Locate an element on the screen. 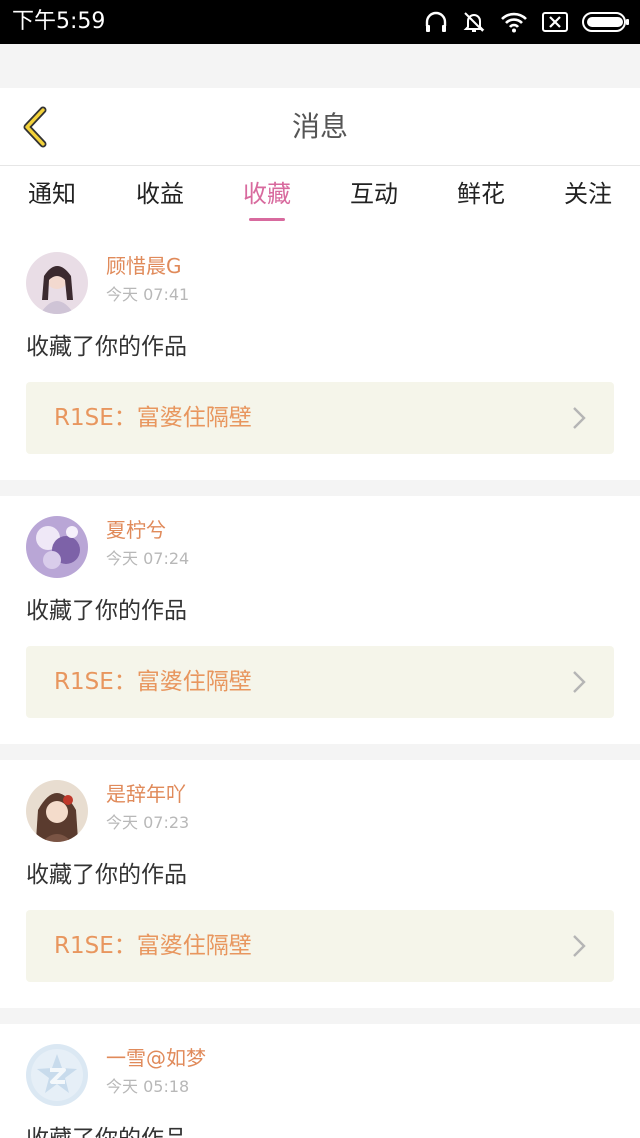  user-name: 顾惜晨G is located at coordinates (144, 266).